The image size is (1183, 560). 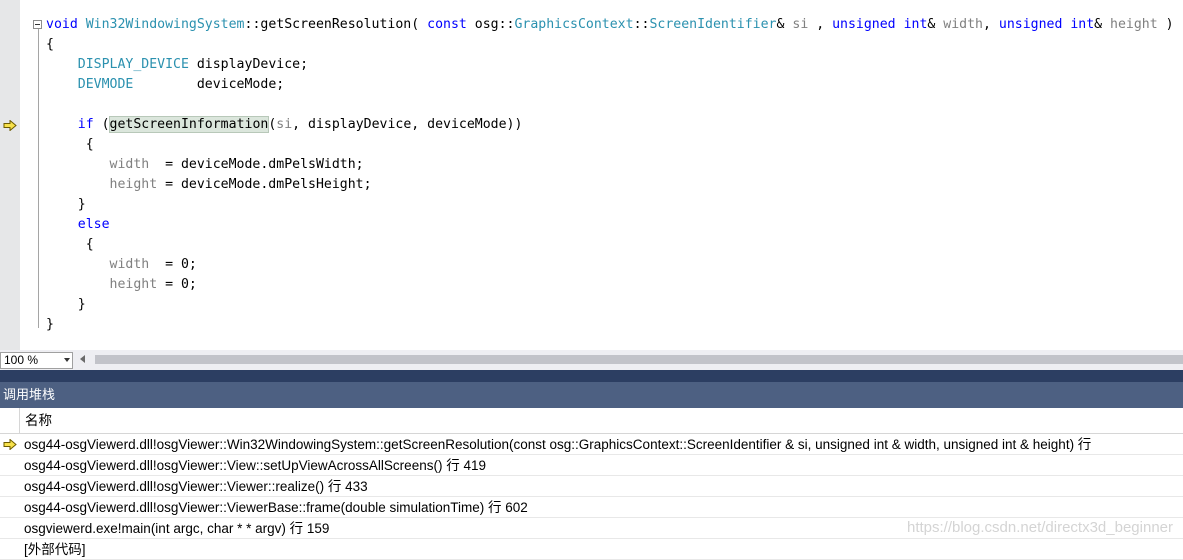 What do you see at coordinates (101, 124) in the screenshot?
I see `code-token: (` at bounding box center [101, 124].